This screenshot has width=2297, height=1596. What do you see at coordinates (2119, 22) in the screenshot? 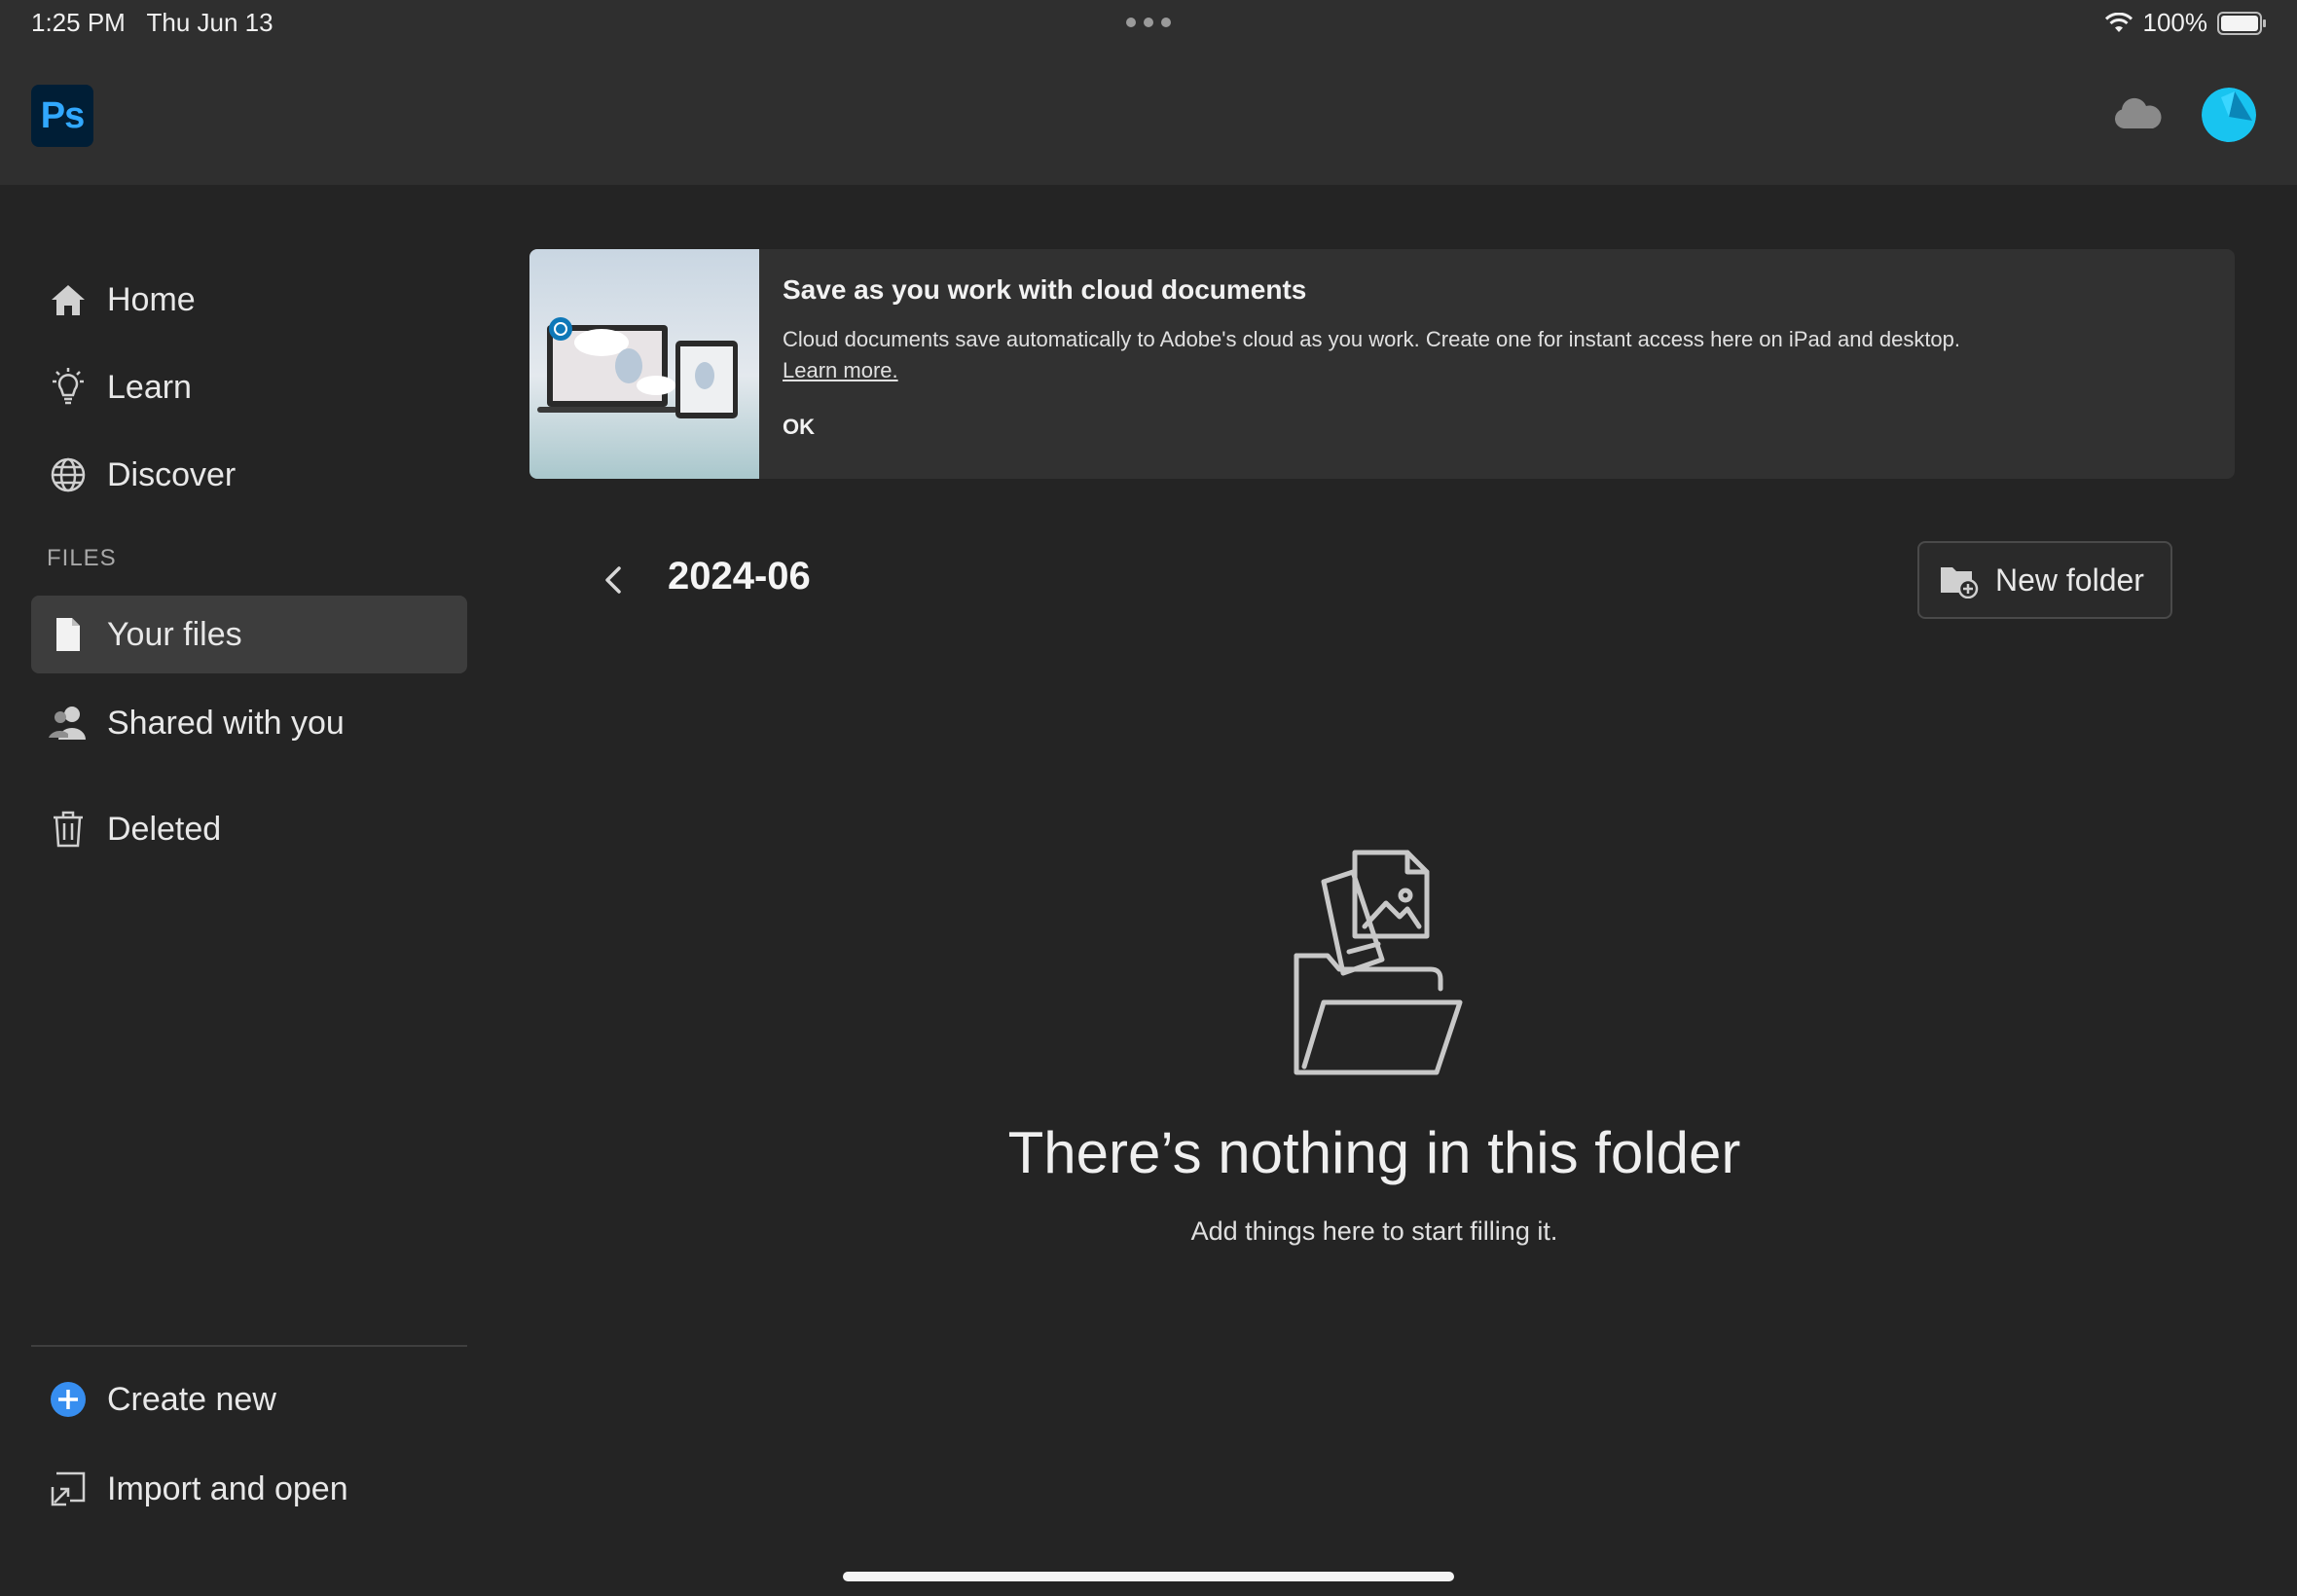
I see `wifi-icon` at bounding box center [2119, 22].